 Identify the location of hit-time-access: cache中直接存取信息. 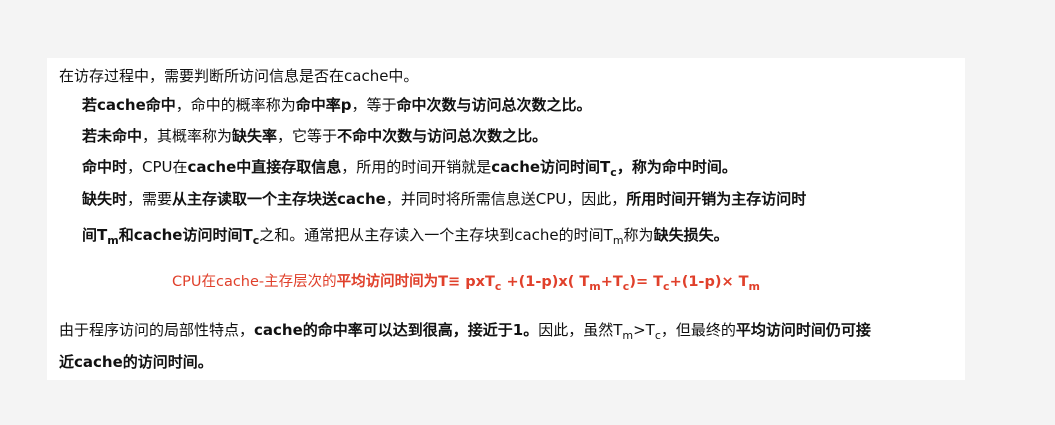
(264, 167).